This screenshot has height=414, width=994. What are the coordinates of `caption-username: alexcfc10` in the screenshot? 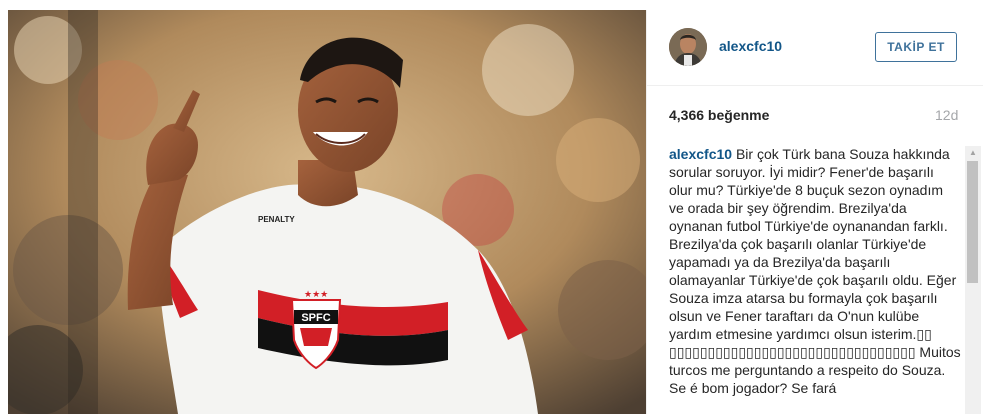 It's located at (700, 154).